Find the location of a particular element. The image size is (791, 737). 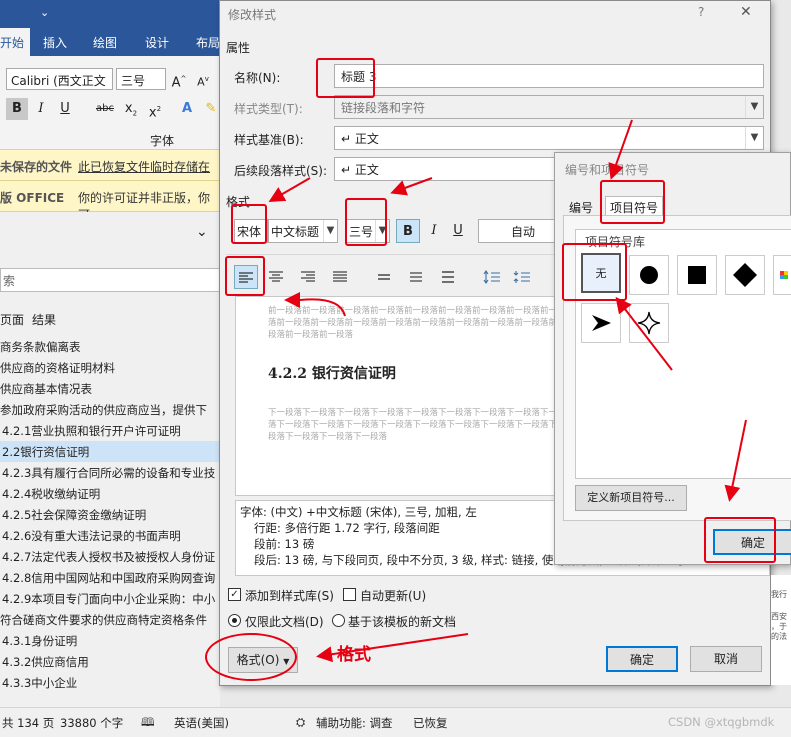

ribbon-tabs: 开始 插入 绘图 设计 布局 is located at coordinates (110, 42).